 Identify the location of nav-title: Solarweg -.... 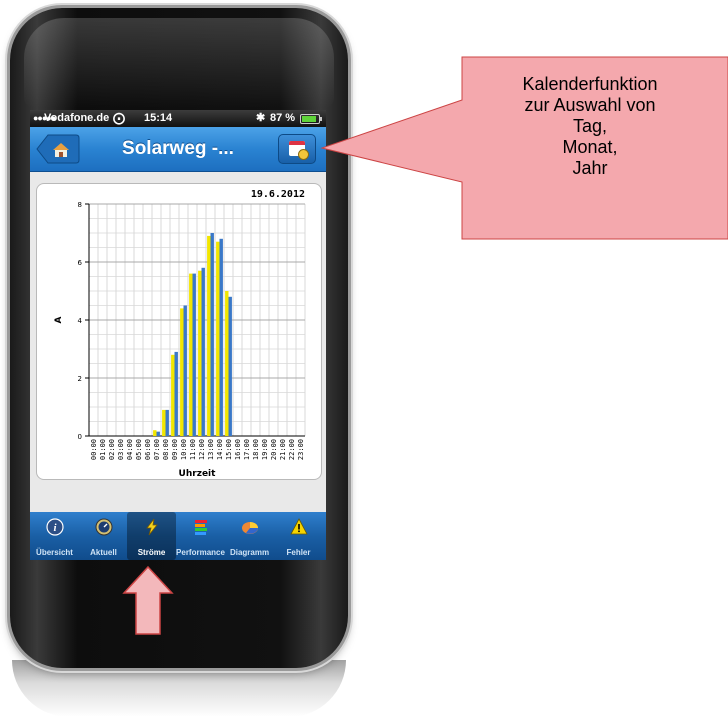
(178, 148).